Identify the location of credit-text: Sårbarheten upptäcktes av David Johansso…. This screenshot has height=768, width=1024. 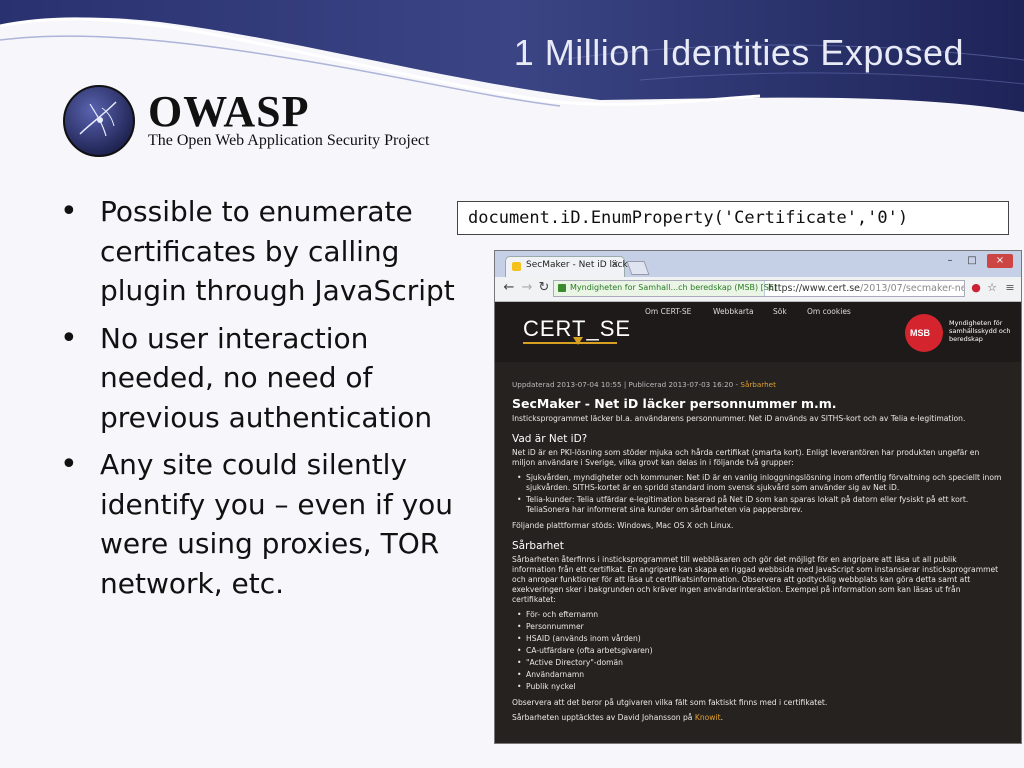
(757, 718).